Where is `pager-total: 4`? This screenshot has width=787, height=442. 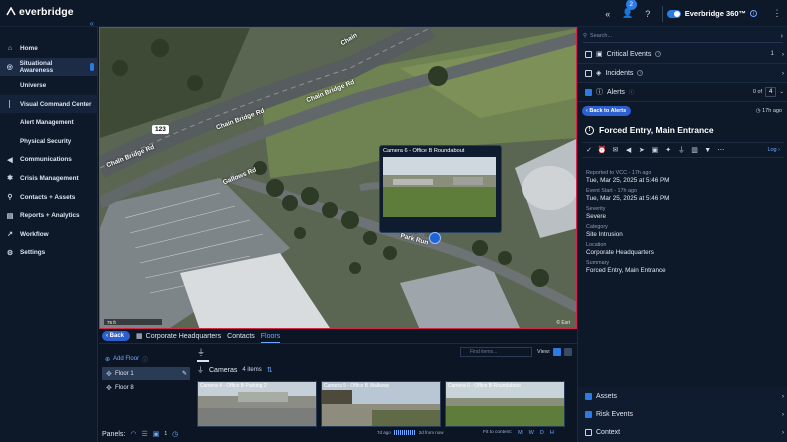 pager-total: 4 is located at coordinates (771, 92).